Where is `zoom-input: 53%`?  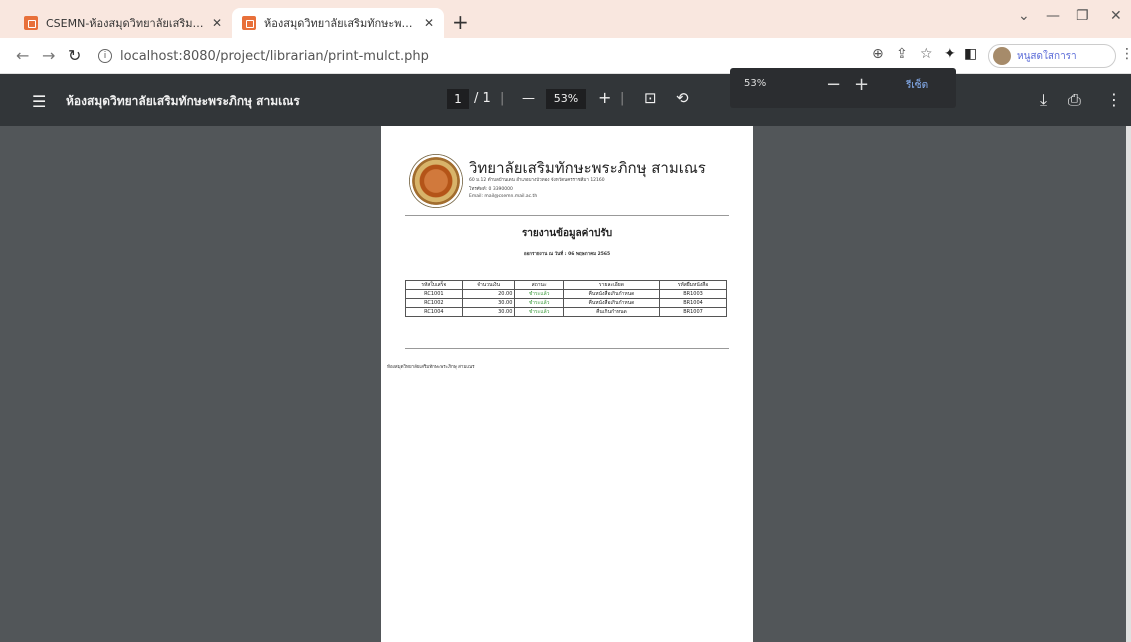
zoom-input: 53% is located at coordinates (566, 99).